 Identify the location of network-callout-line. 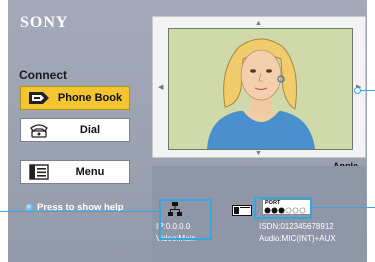
(80, 211).